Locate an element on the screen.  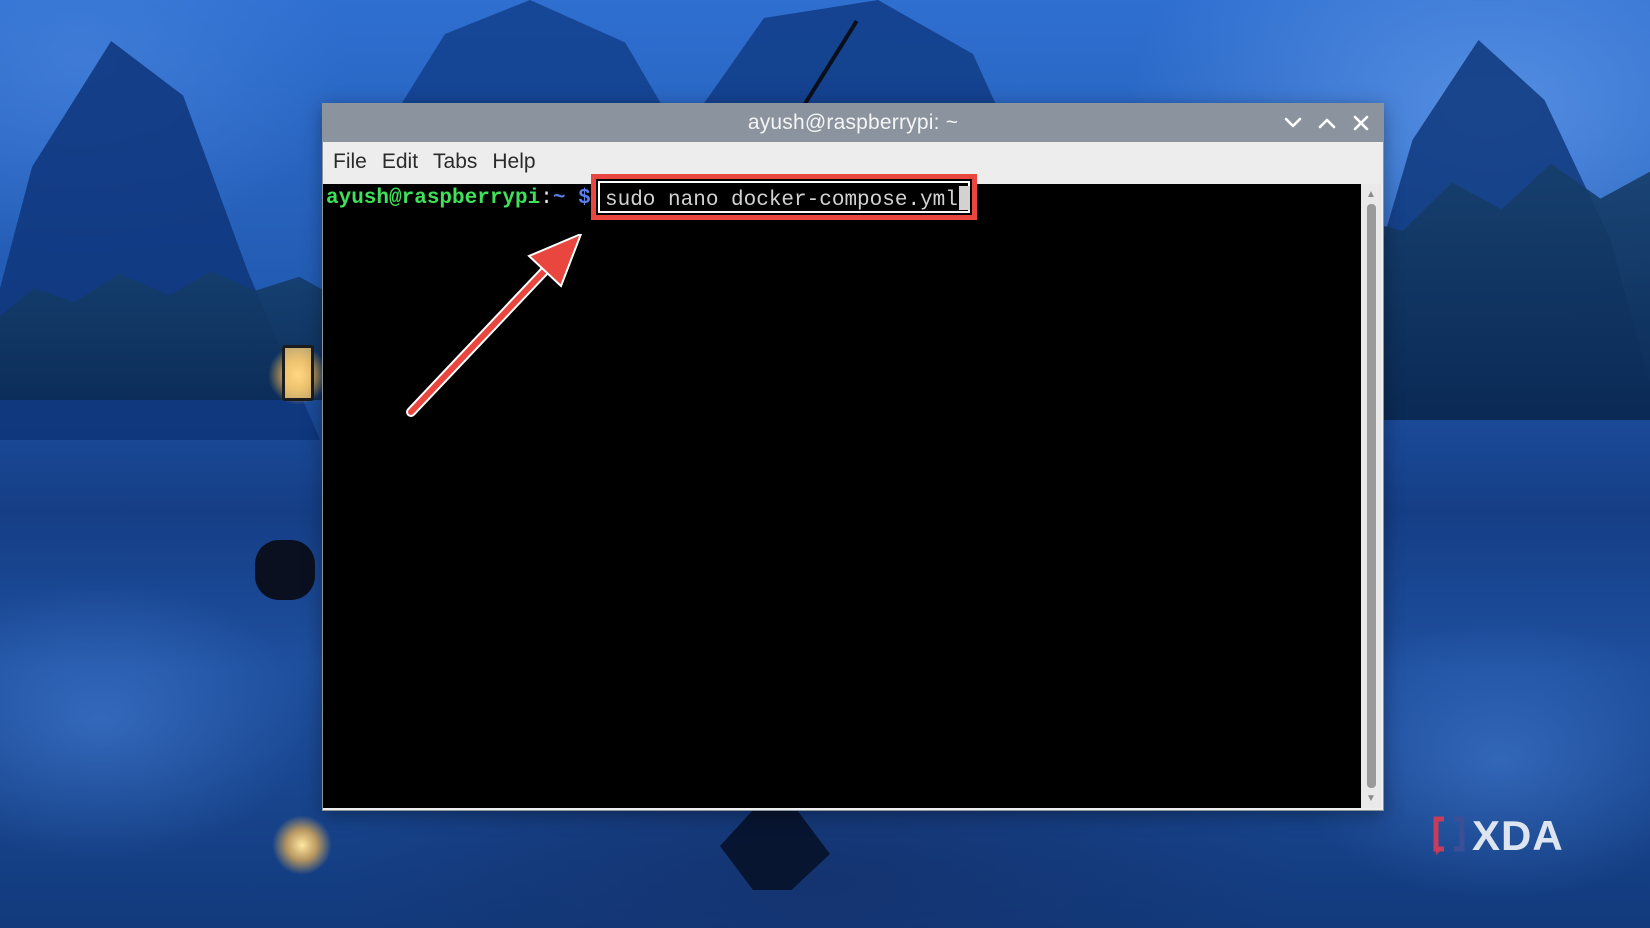
minimize-button is located at coordinates (1293, 123).